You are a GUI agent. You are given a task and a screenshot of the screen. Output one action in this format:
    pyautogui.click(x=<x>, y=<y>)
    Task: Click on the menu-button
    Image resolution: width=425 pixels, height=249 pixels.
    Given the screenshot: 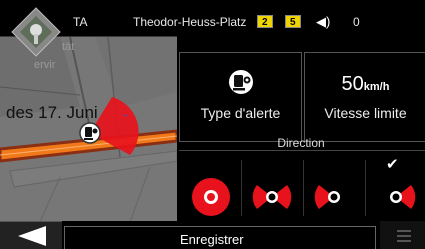 What is the action you would take?
    pyautogui.click(x=402, y=235)
    